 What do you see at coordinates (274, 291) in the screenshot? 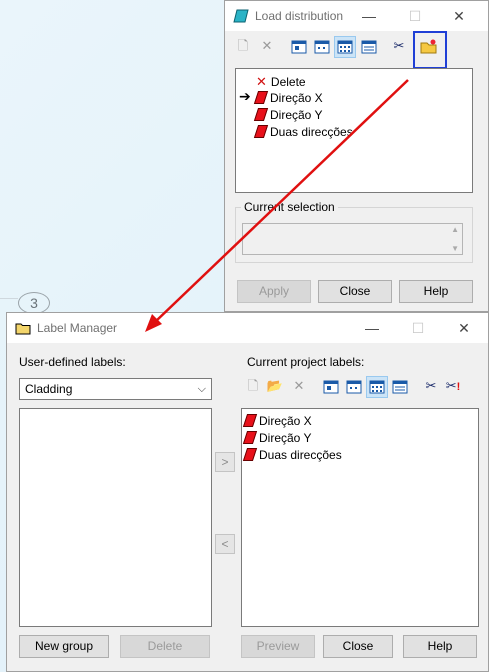
I see `apply-button: Apply` at bounding box center [274, 291].